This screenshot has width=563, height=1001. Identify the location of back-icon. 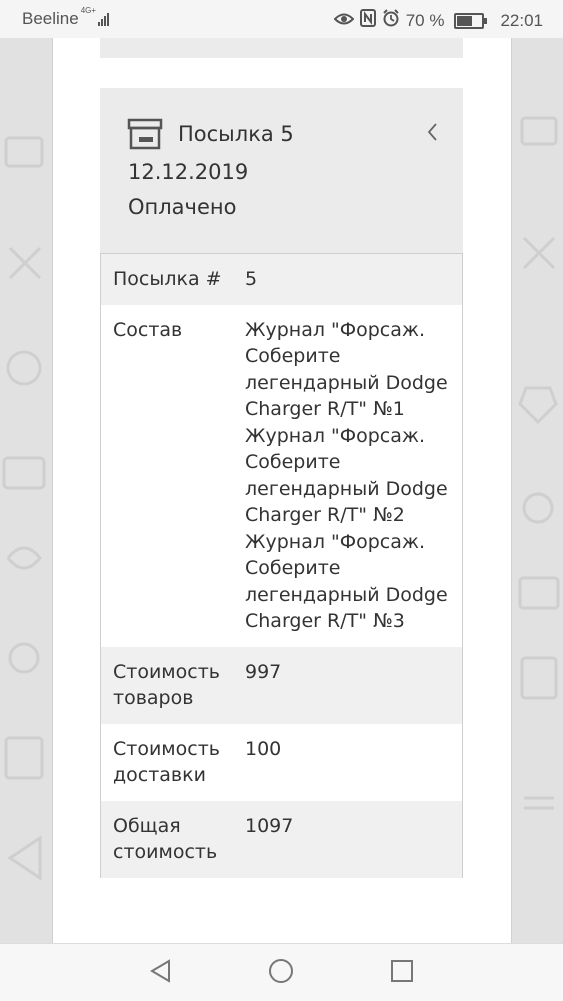
(161, 973).